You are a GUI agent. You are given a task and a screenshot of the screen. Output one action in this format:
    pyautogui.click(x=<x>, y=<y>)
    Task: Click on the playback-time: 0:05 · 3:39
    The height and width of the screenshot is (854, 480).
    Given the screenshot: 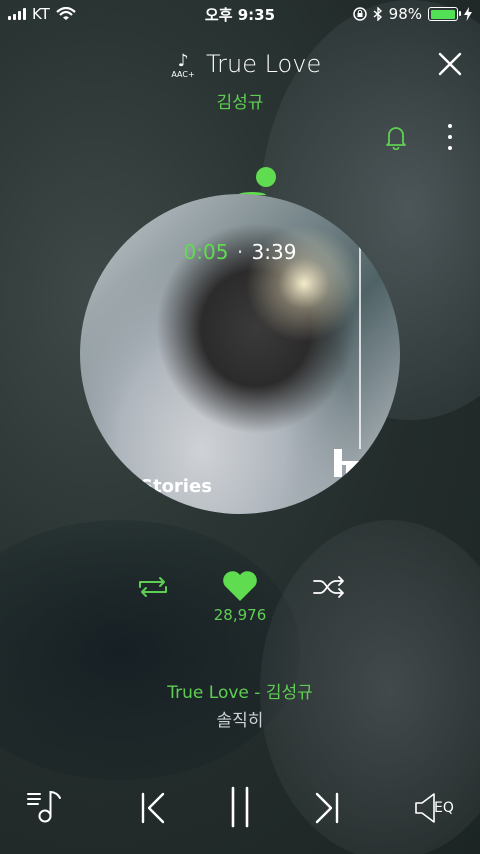 What is the action you would take?
    pyautogui.click(x=240, y=252)
    